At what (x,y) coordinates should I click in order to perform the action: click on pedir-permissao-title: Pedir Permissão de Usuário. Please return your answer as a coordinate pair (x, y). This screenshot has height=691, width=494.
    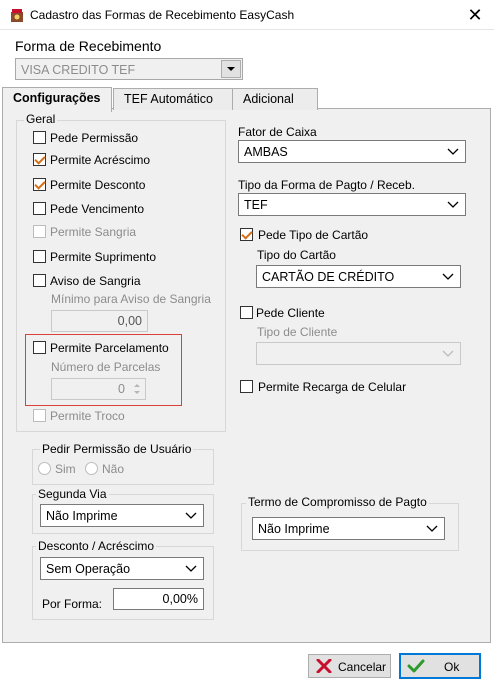
    Looking at the image, I should click on (117, 449).